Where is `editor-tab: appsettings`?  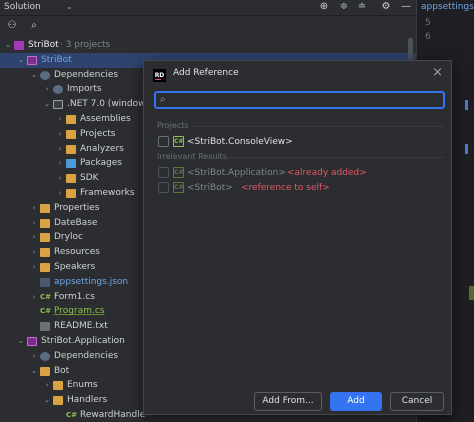
editor-tab: appsettings is located at coordinates (447, 7).